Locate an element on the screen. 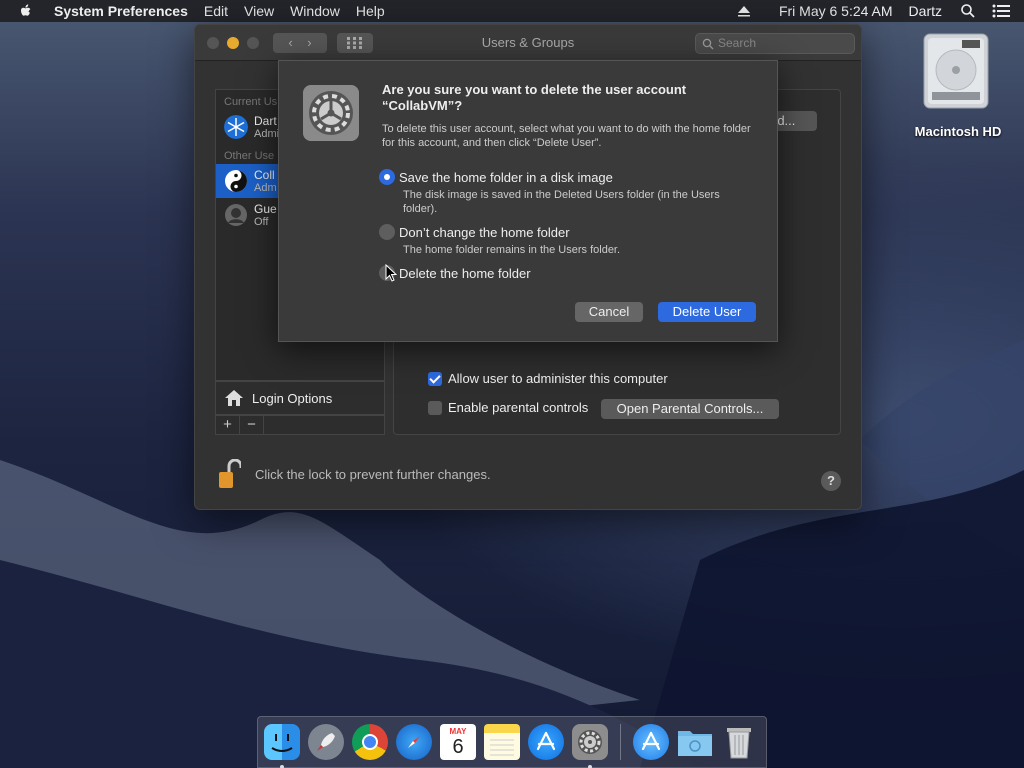 The height and width of the screenshot is (768, 1024). safari-icon is located at coordinates (414, 742).